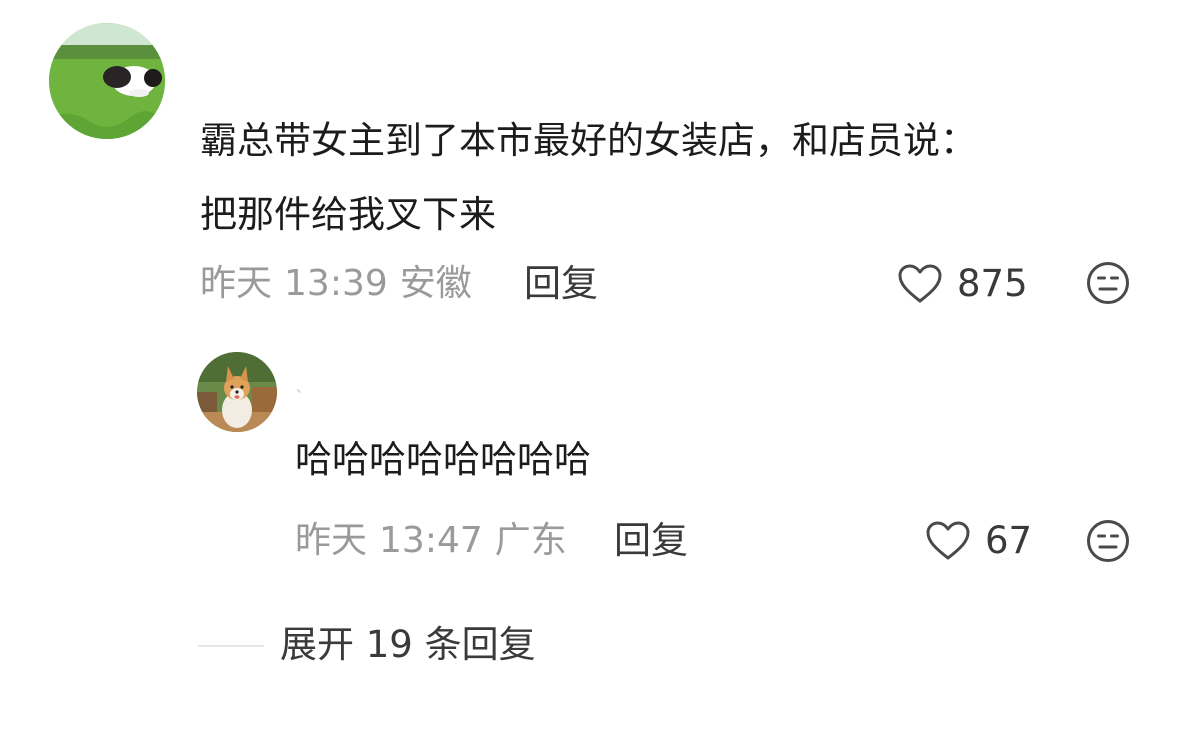  I want to click on reply-like-count: 67, so click(1009, 540).